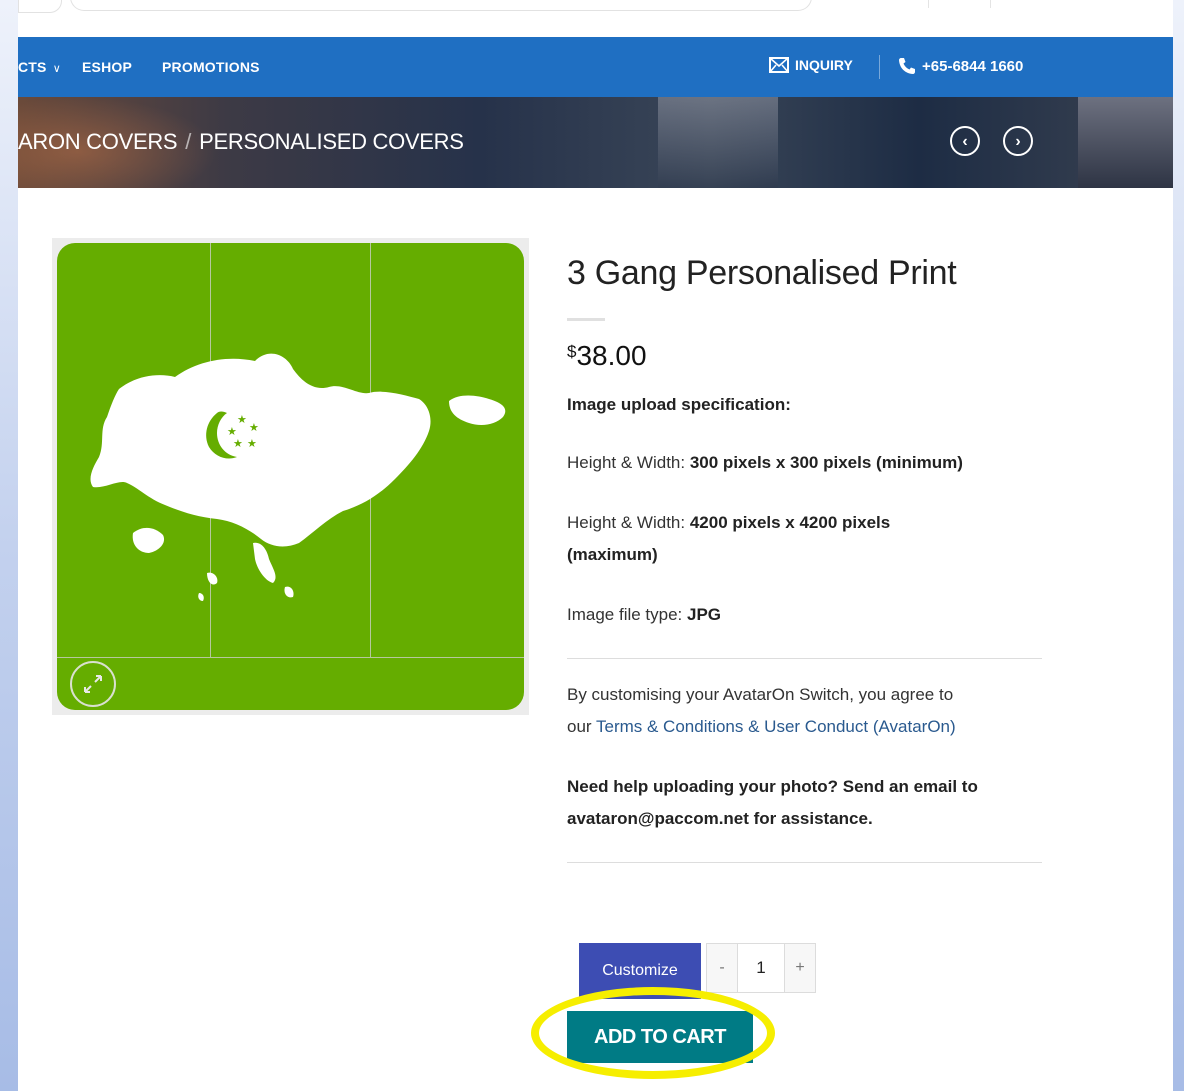 The width and height of the screenshot is (1184, 1091). What do you see at coordinates (907, 66) in the screenshot?
I see `phone-icon` at bounding box center [907, 66].